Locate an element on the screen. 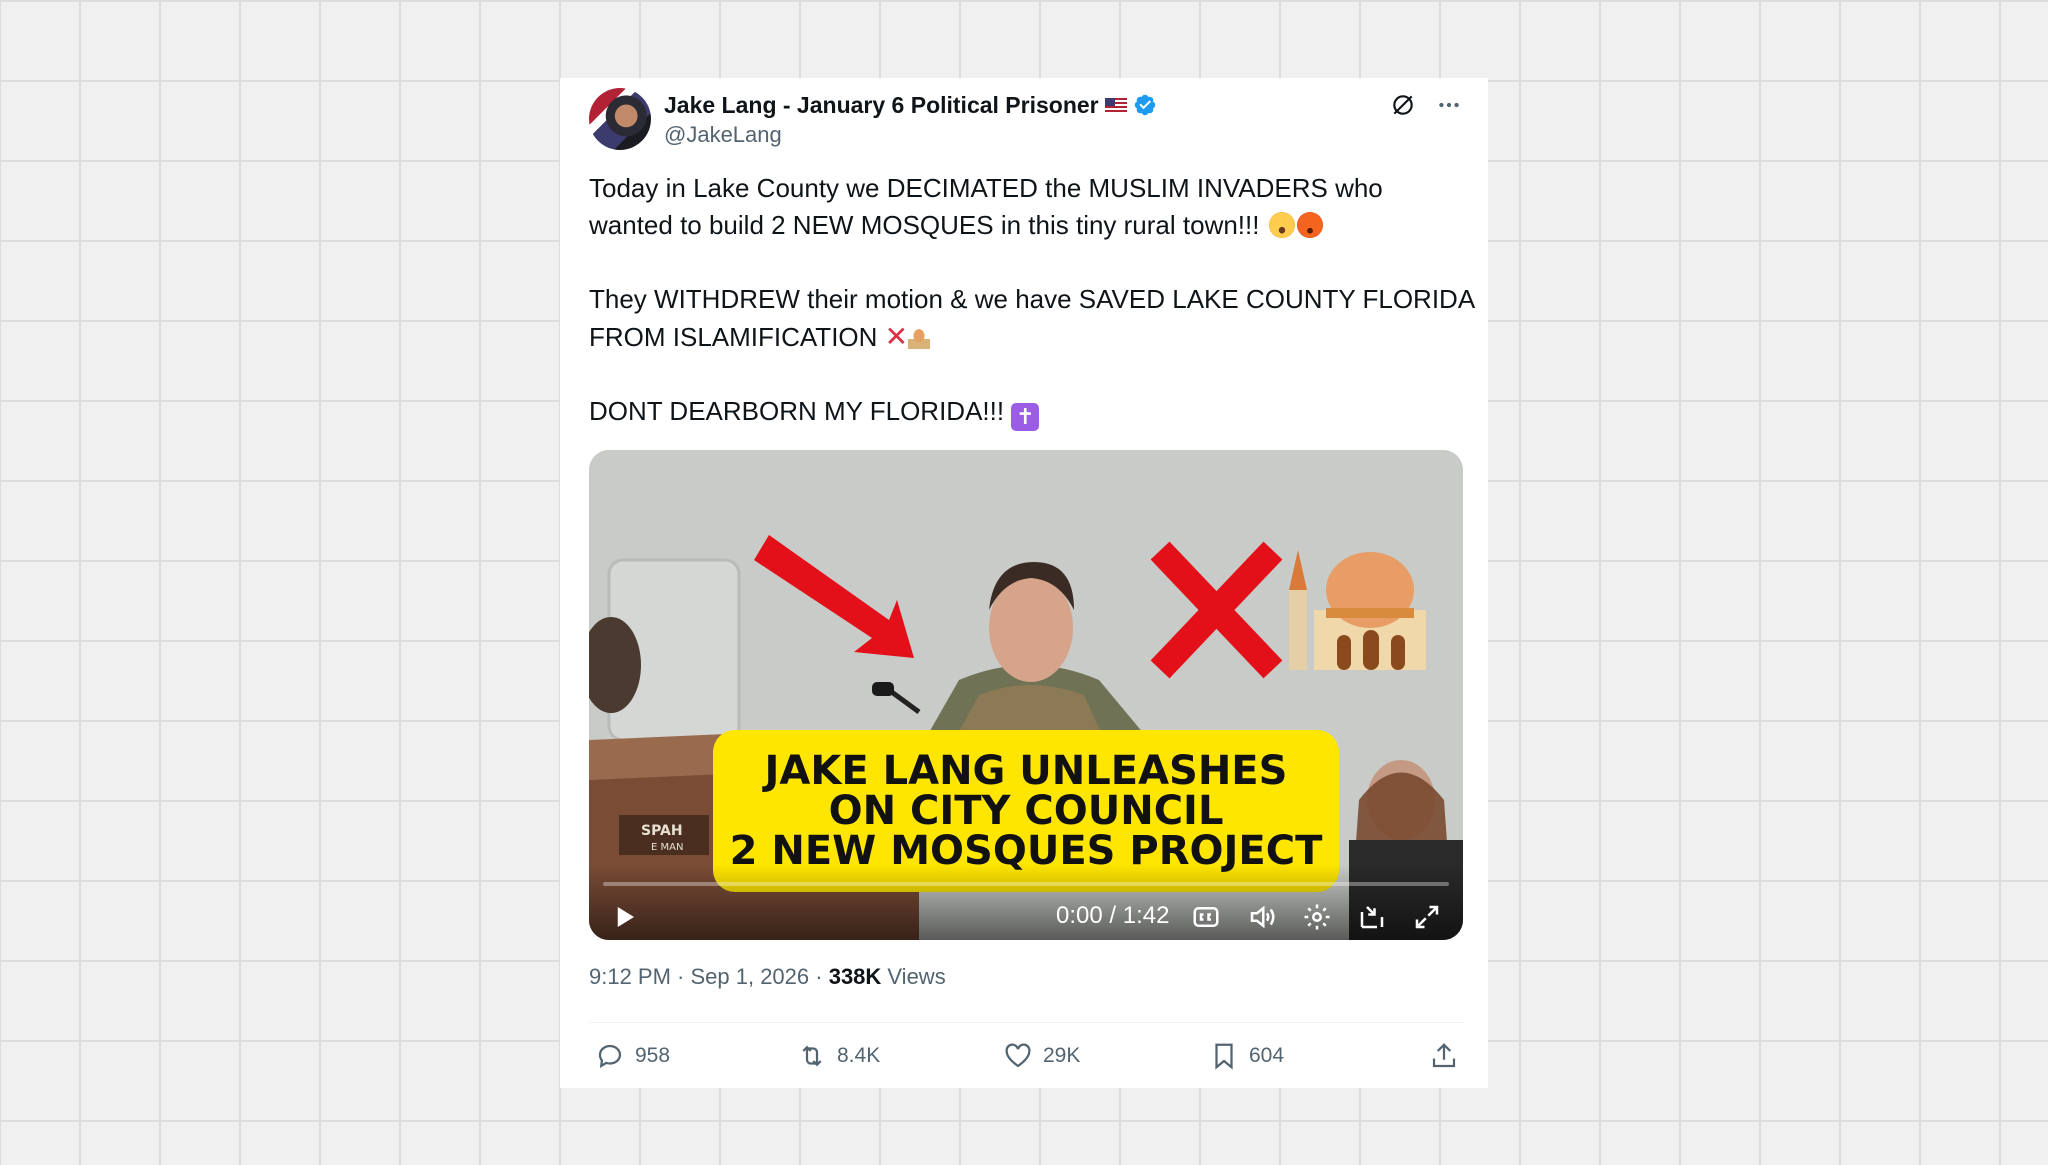  bookmark-icon is located at coordinates (1224, 1056).